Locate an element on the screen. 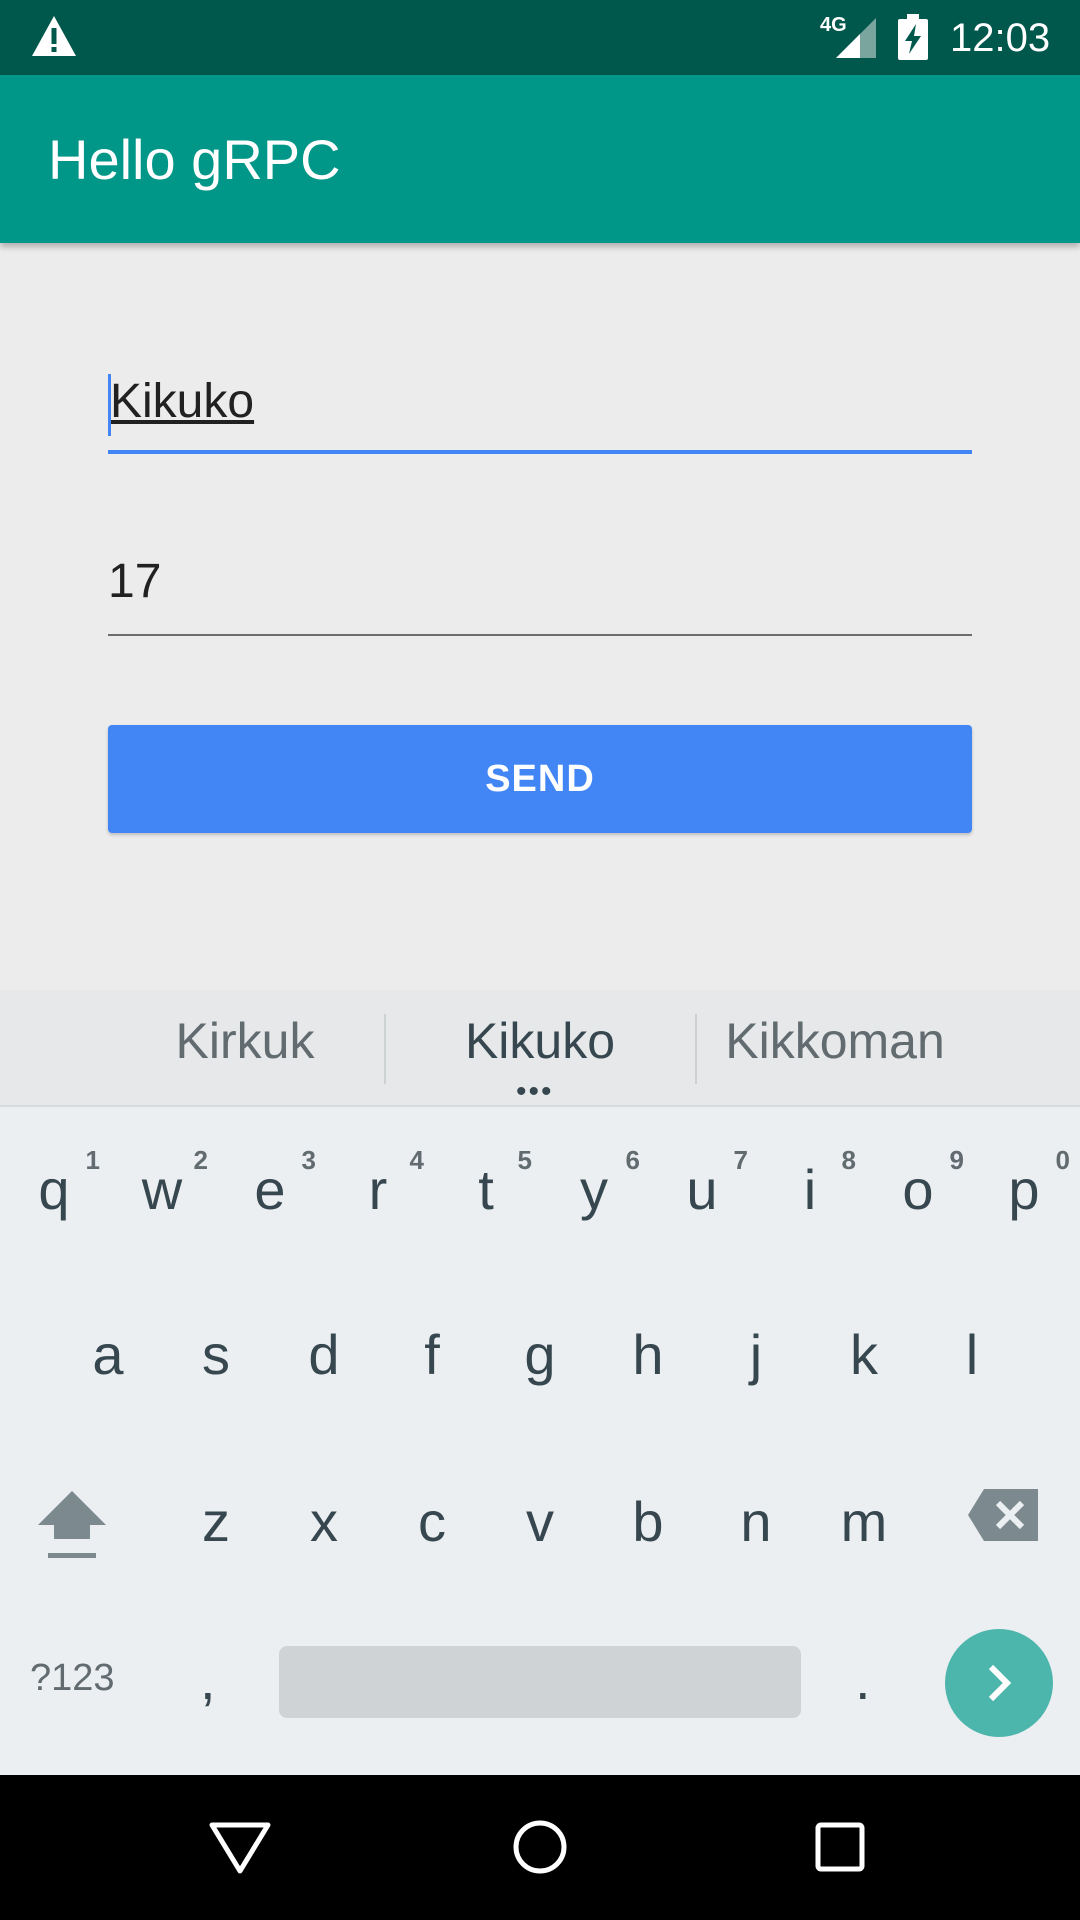 This screenshot has width=1080, height=1920. key-label: w is located at coordinates (162, 1189).